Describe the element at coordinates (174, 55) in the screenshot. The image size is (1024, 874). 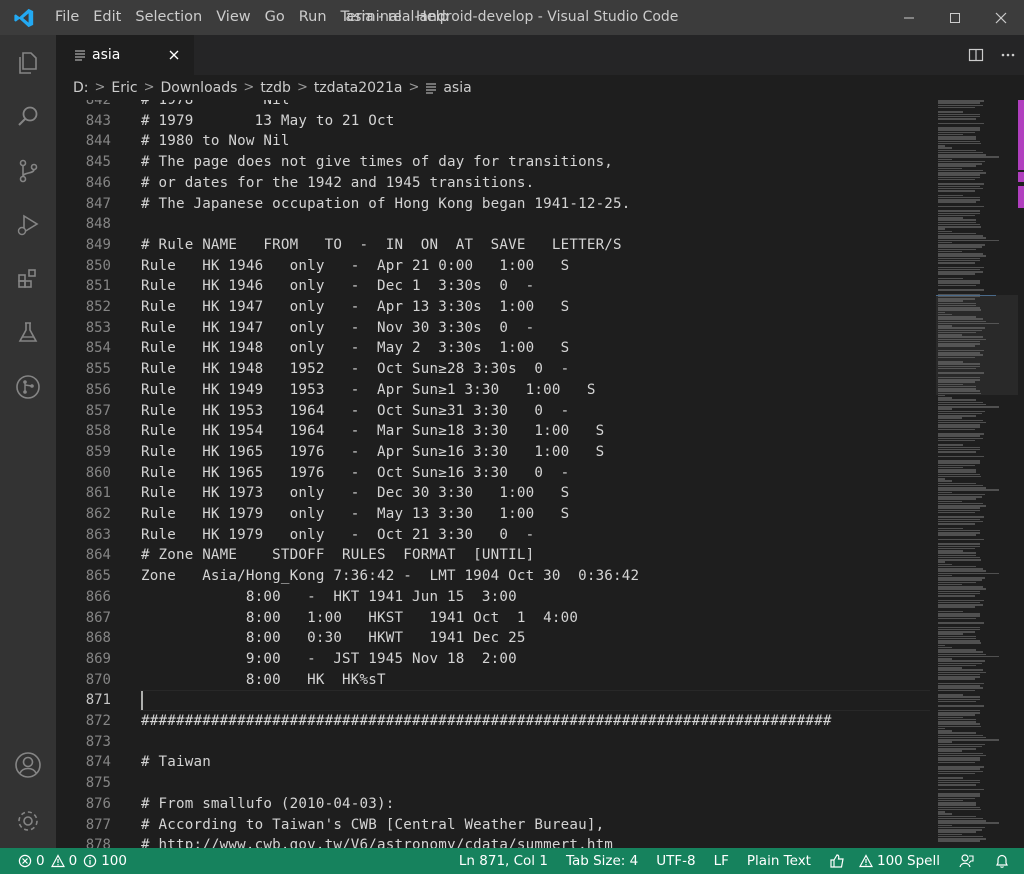
I see `close-tab-icon` at that location.